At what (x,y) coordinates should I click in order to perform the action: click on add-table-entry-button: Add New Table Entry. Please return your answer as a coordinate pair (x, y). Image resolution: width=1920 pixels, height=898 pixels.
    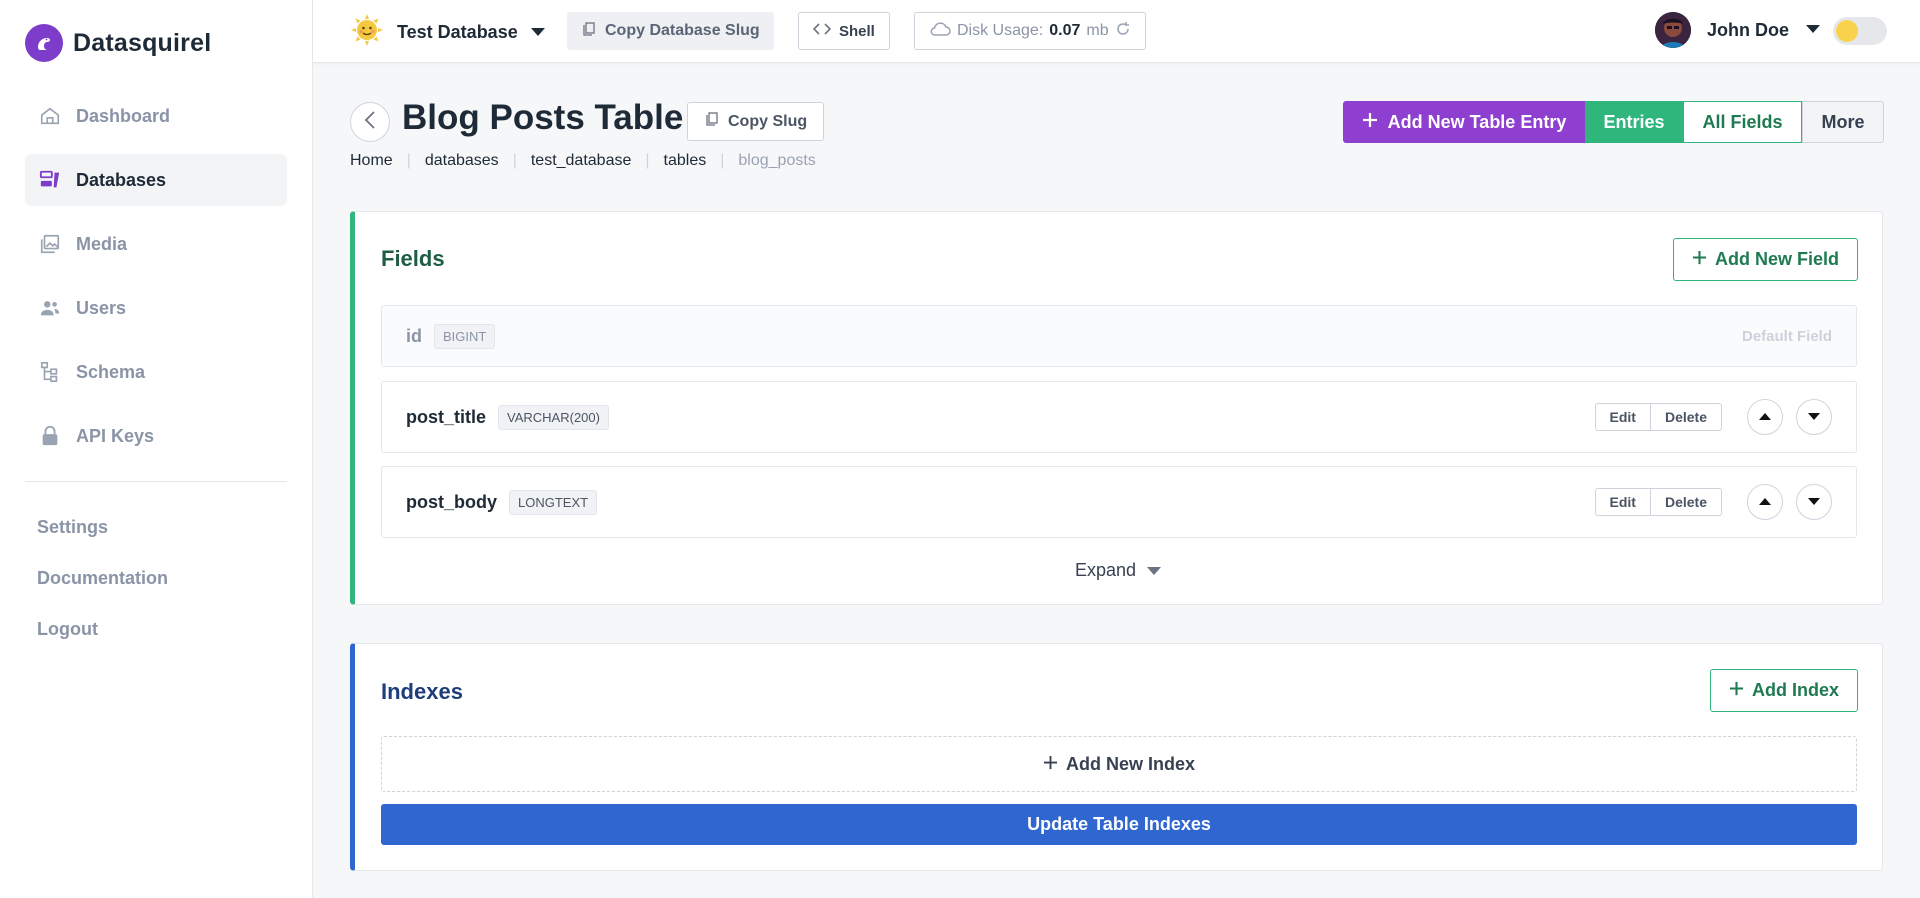
    Looking at the image, I should click on (1464, 122).